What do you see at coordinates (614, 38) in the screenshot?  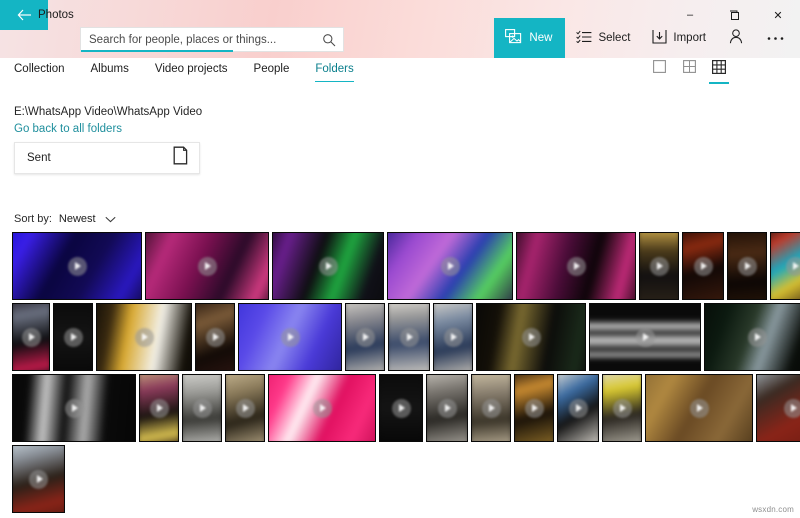 I see `select-button-label: Select` at bounding box center [614, 38].